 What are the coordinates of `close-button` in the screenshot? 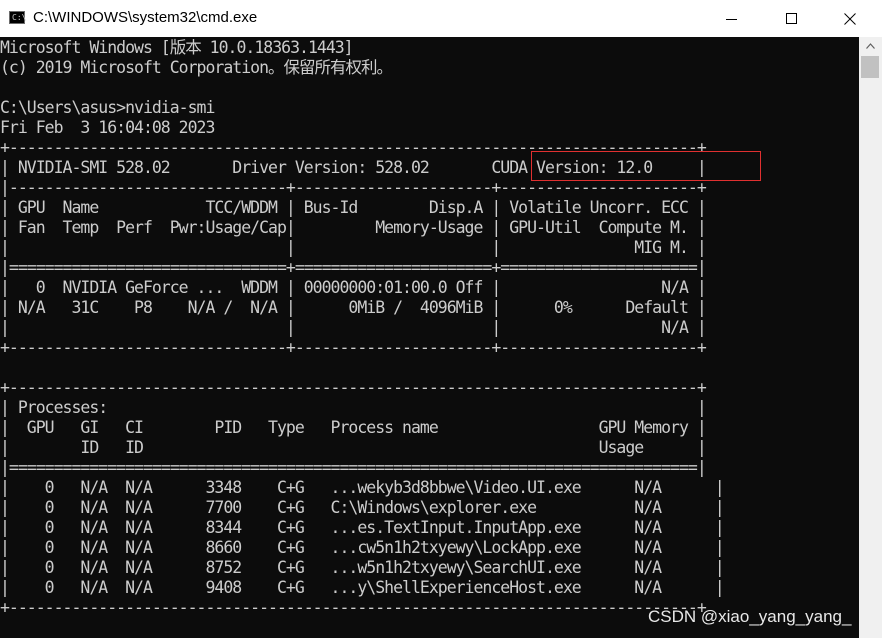 It's located at (850, 18).